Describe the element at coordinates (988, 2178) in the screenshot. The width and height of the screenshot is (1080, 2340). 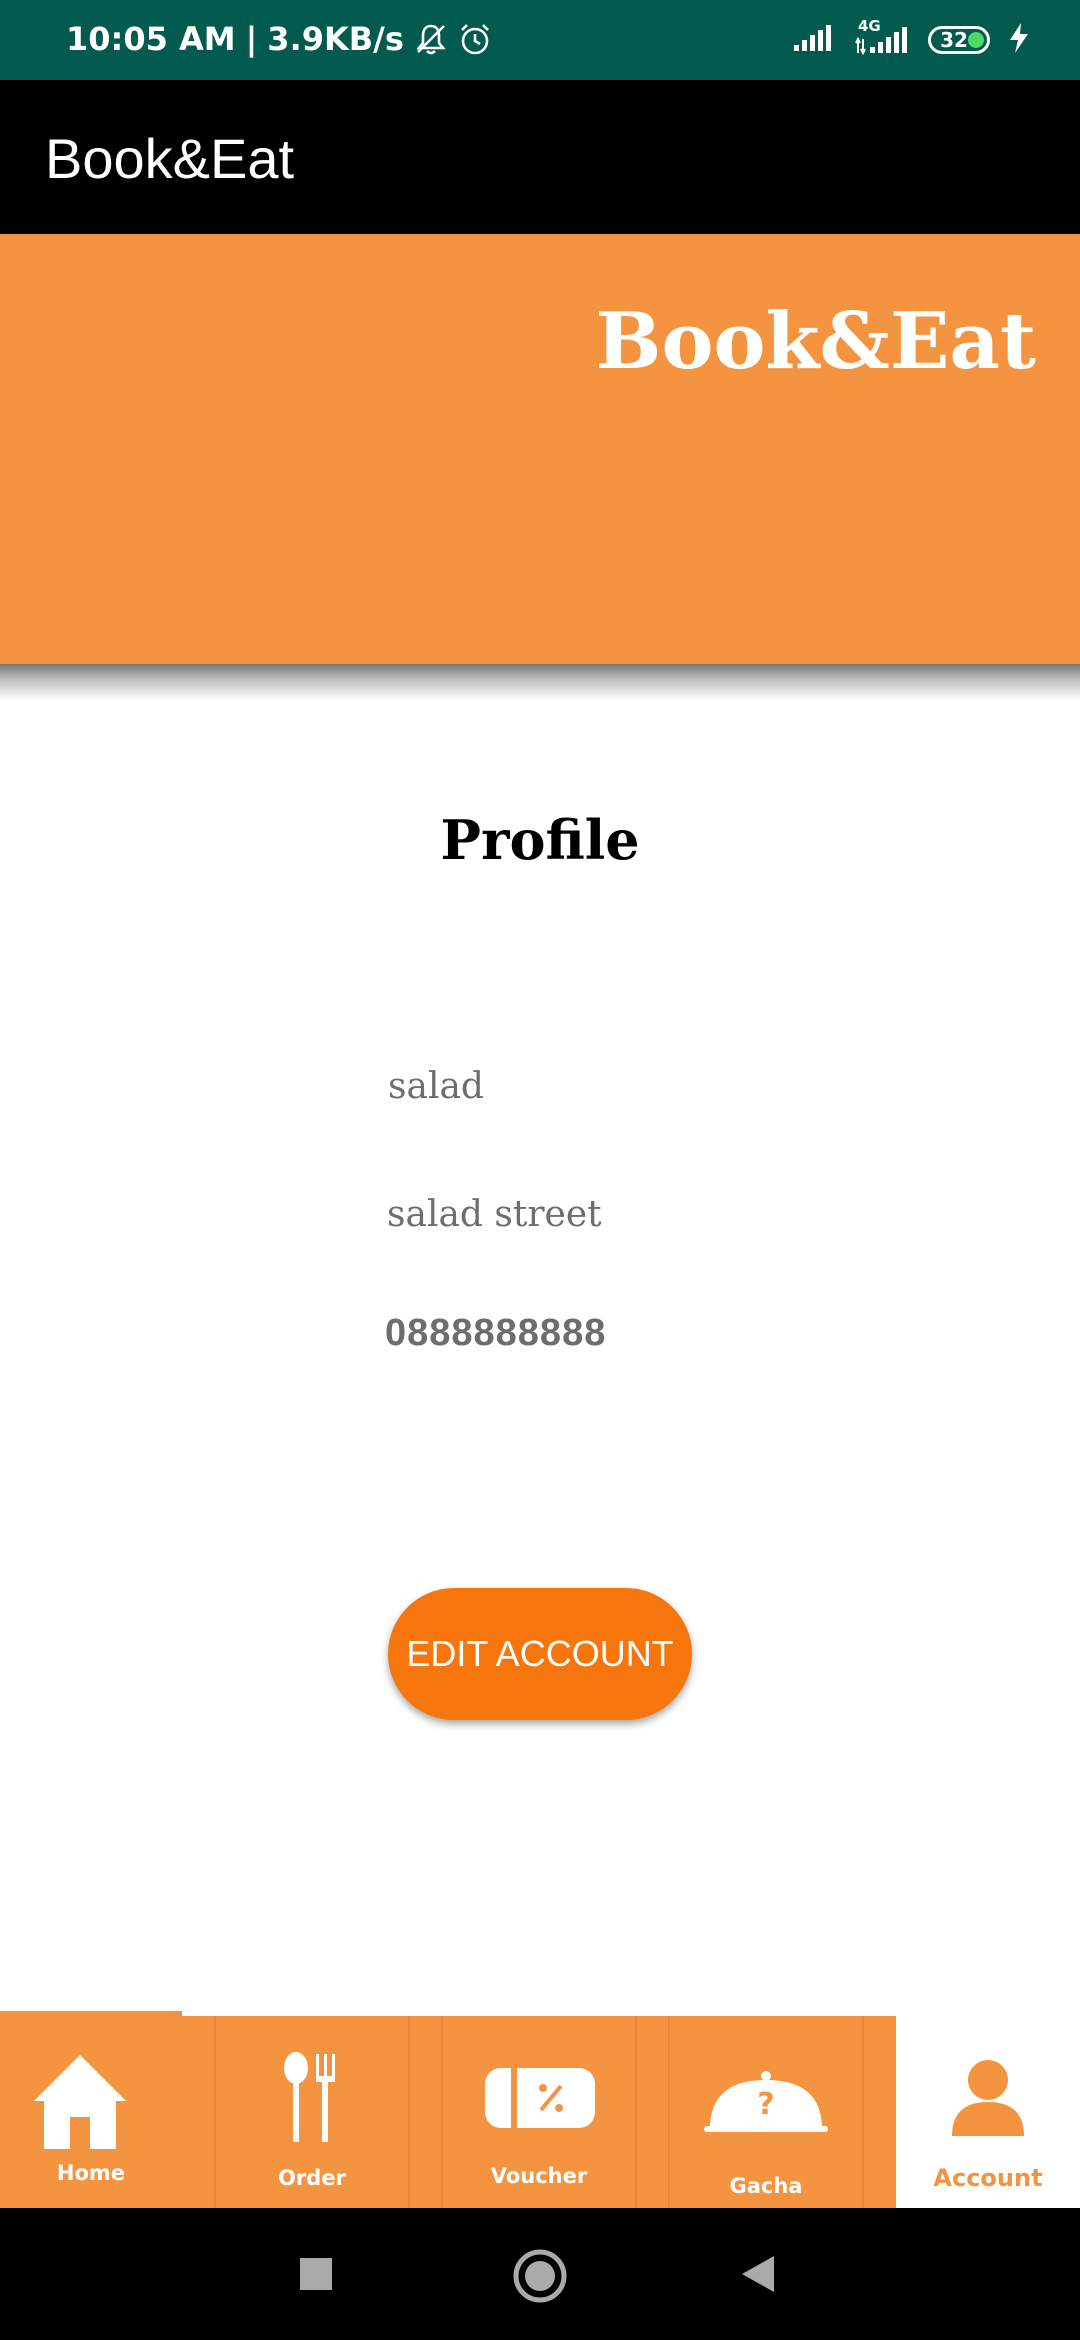
I see `nav-label-account: Account` at that location.